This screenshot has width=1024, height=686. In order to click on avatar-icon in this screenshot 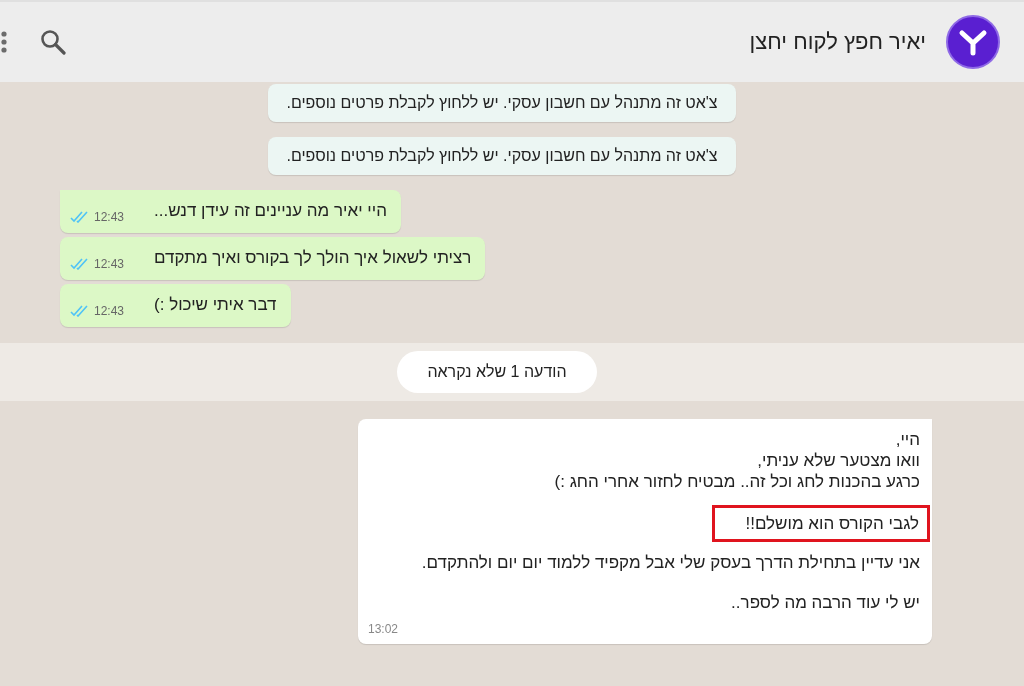, I will do `click(973, 42)`.